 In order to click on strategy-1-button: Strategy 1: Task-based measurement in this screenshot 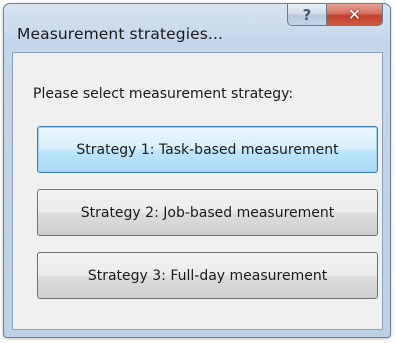, I will do `click(207, 149)`.